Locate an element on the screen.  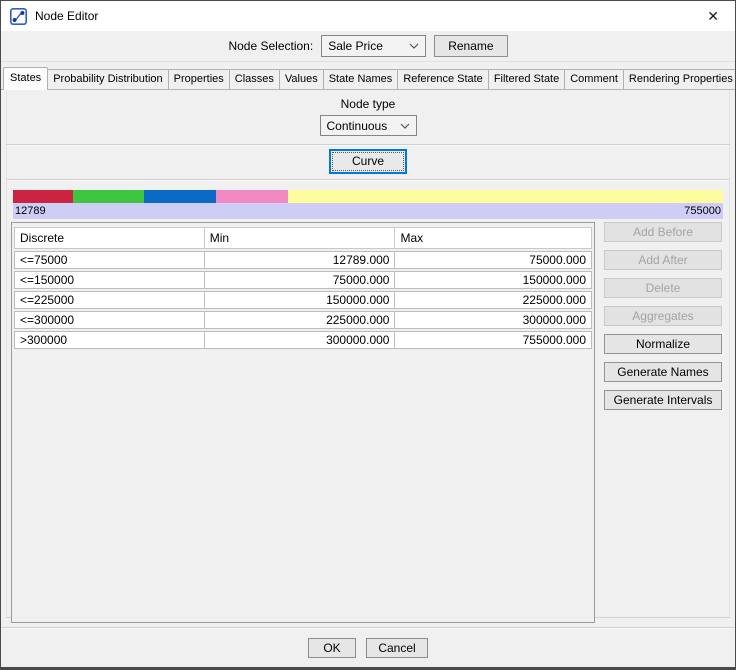
table-row: <=75000 12789.000 75000.000 is located at coordinates (303, 260).